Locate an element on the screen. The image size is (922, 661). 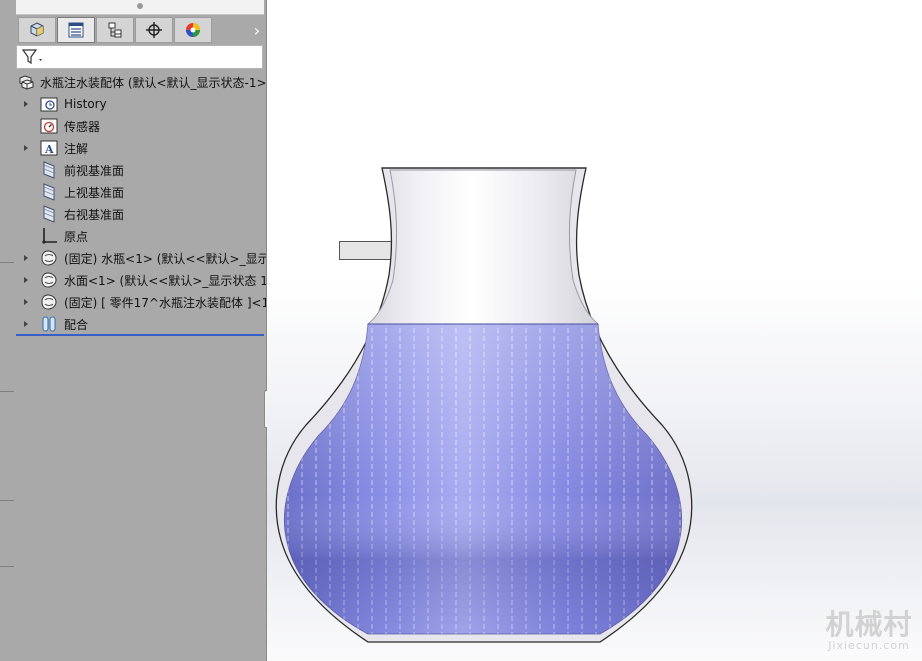
tree-item: History is located at coordinates (141, 104).